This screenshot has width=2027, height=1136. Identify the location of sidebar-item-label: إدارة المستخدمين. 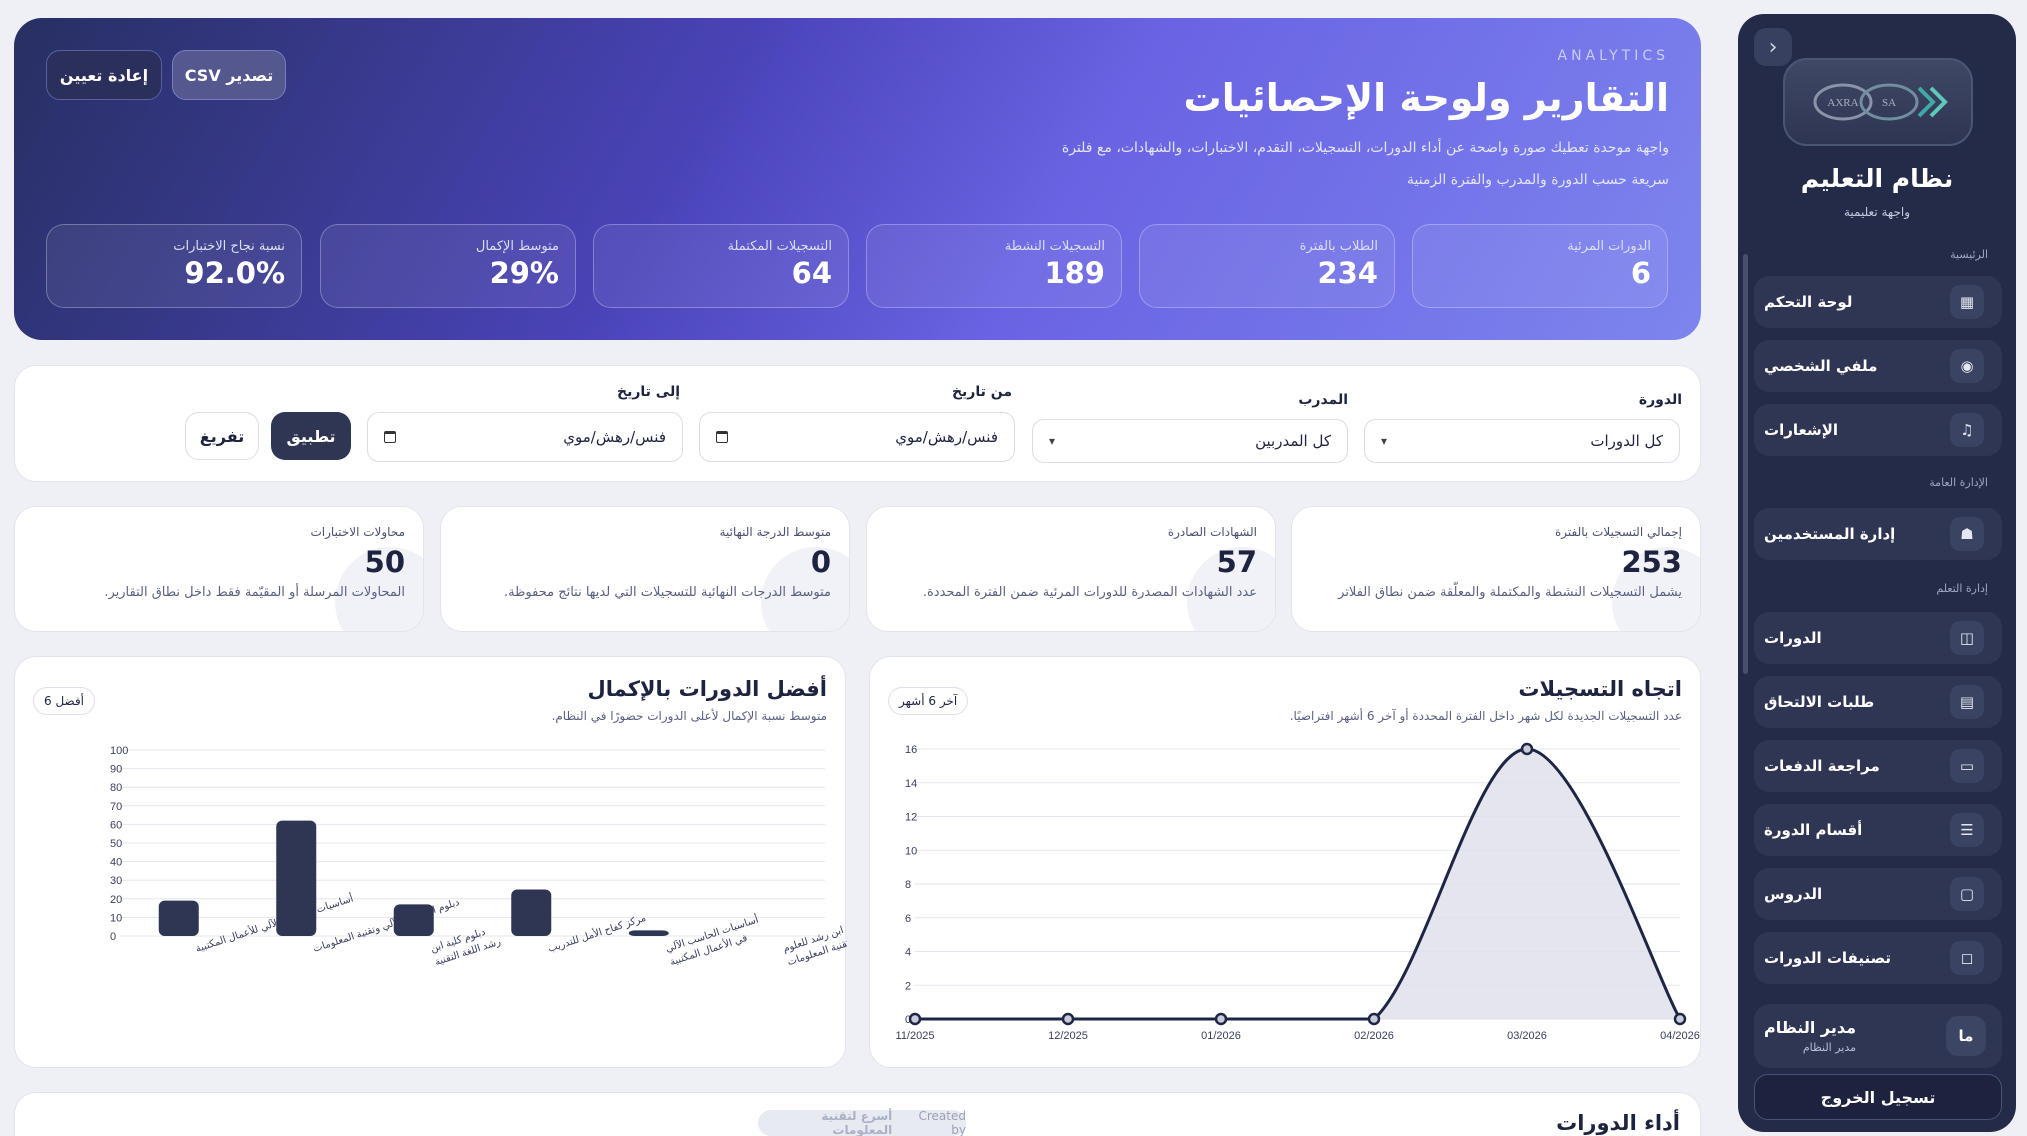
(1830, 534).